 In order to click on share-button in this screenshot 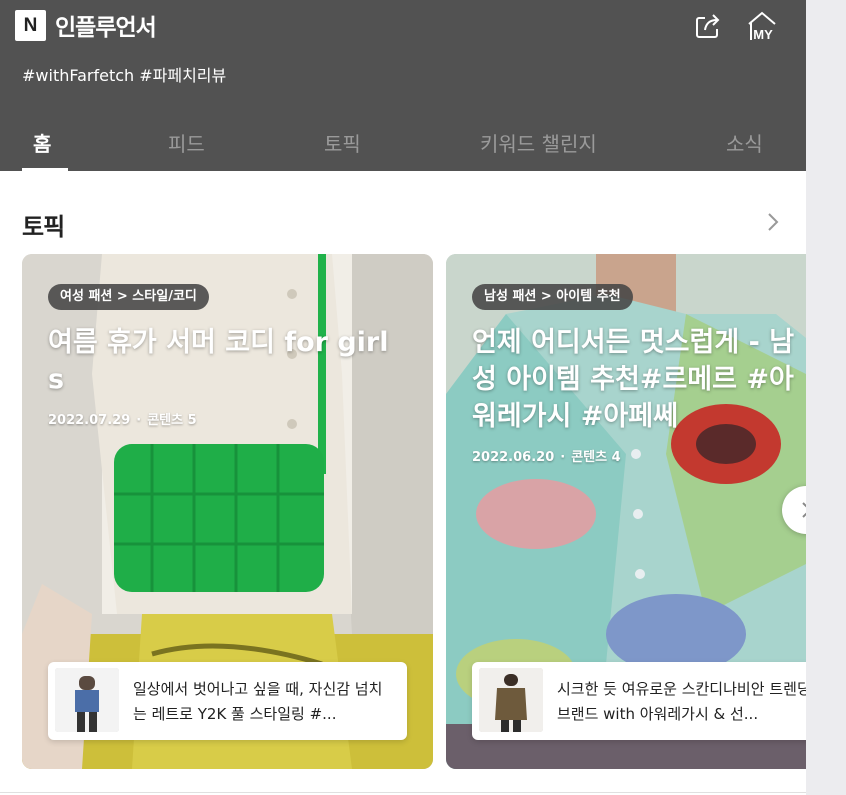, I will do `click(708, 26)`.